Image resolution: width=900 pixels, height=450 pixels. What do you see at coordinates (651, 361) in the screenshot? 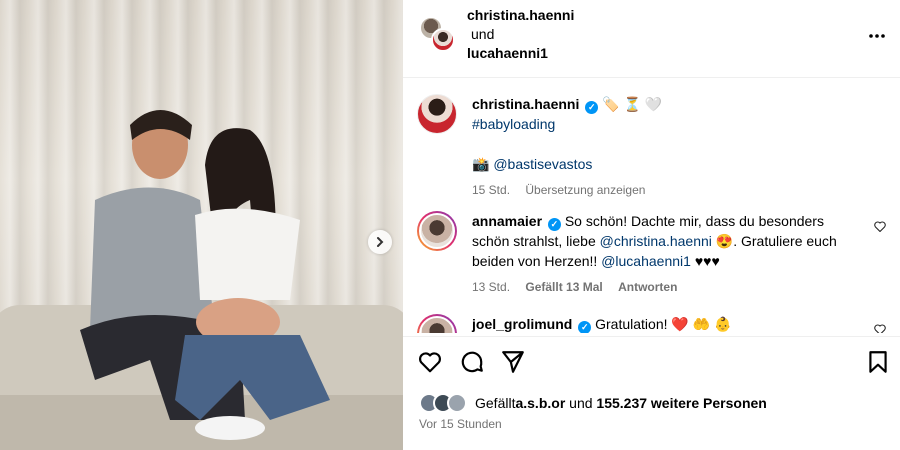
I see `post-actions` at bounding box center [651, 361].